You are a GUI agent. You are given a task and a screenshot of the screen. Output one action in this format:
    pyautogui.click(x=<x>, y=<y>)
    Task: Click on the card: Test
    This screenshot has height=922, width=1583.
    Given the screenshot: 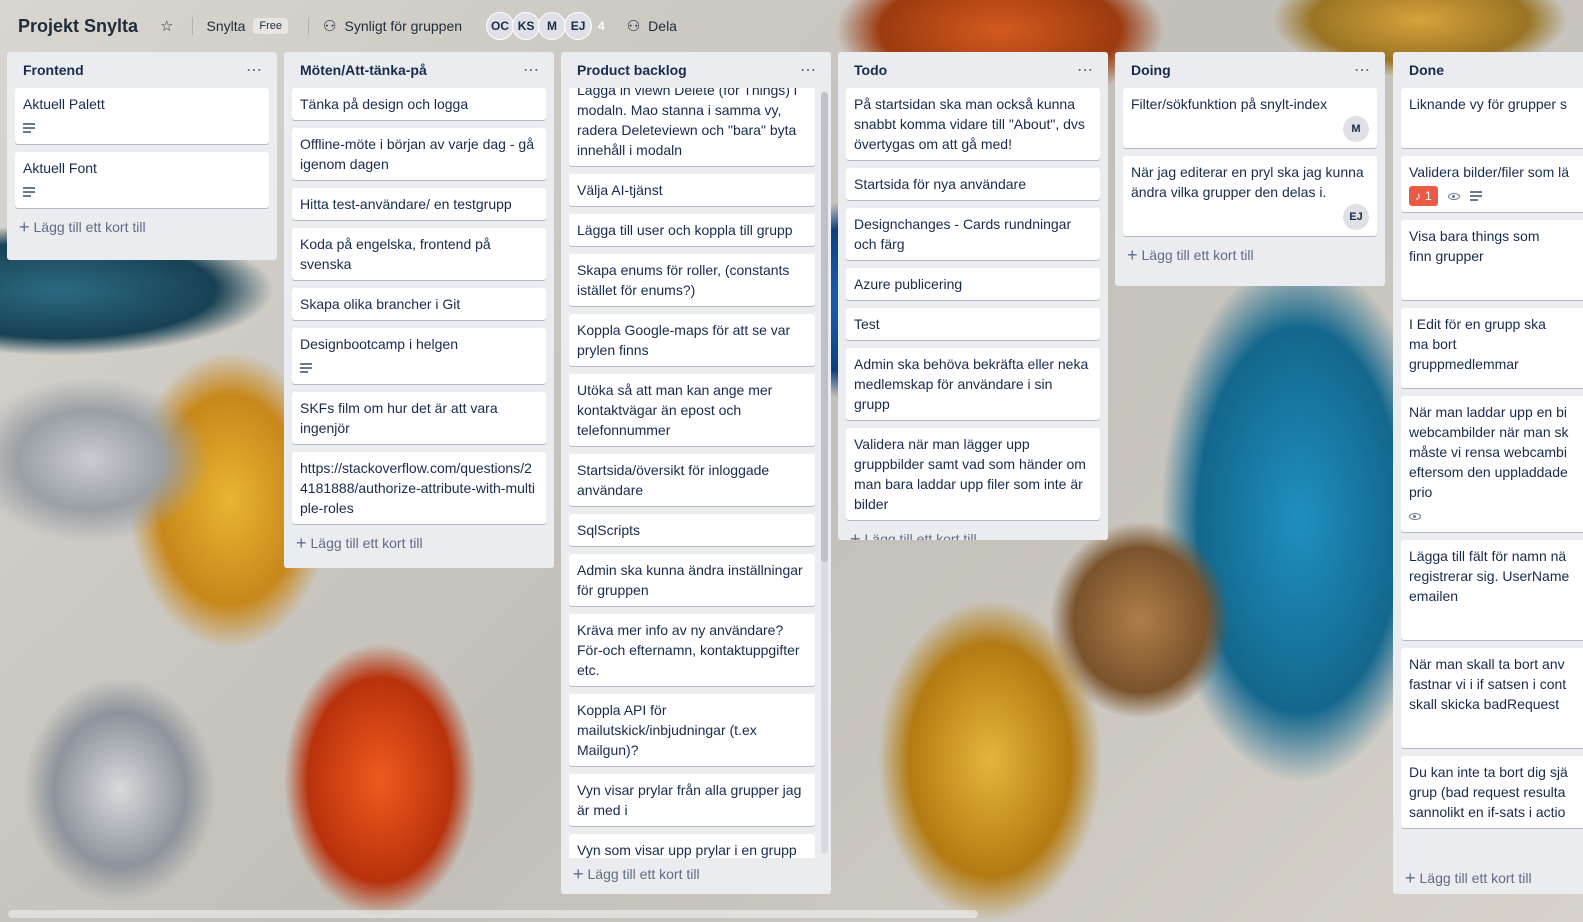 What is the action you would take?
    pyautogui.click(x=973, y=324)
    